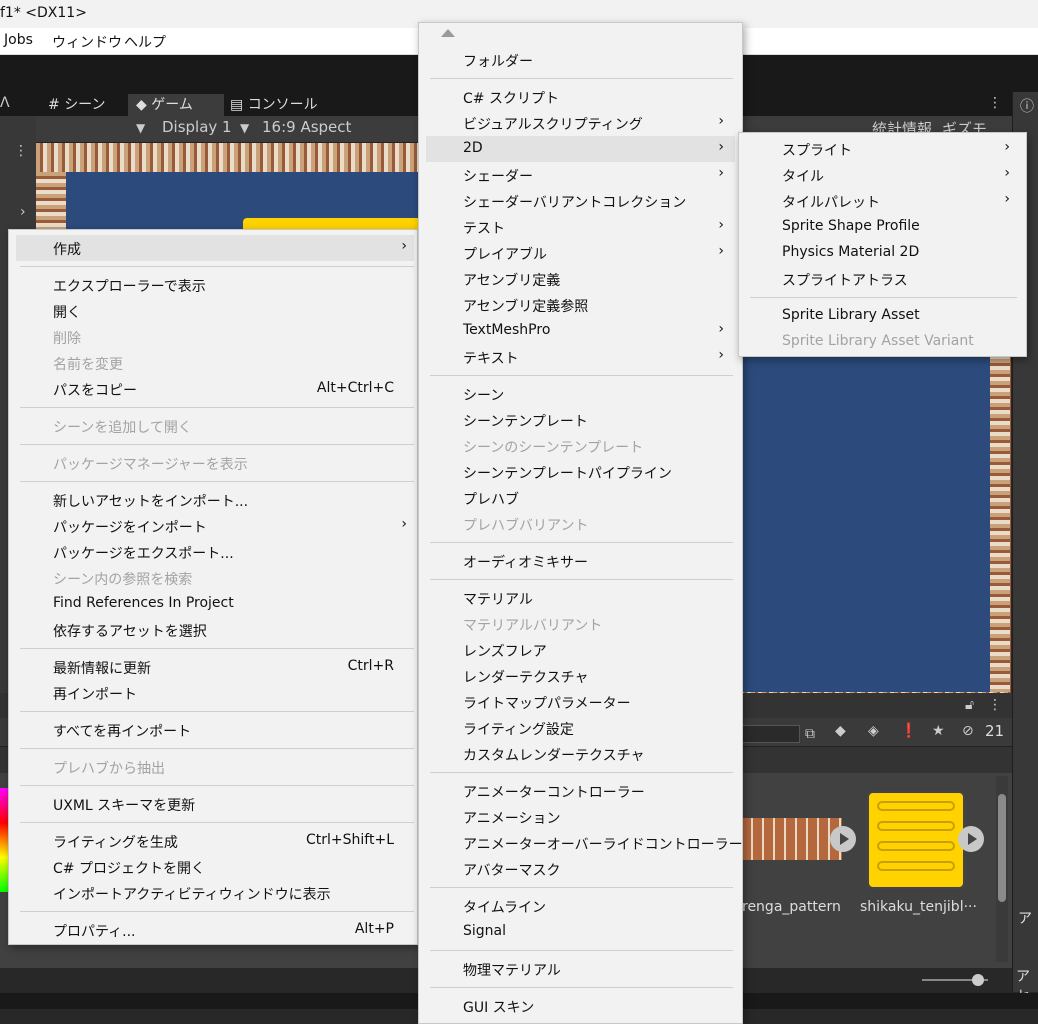  Describe the element at coordinates (5, 103) in the screenshot. I see `lock-icon: ᐱ` at that location.